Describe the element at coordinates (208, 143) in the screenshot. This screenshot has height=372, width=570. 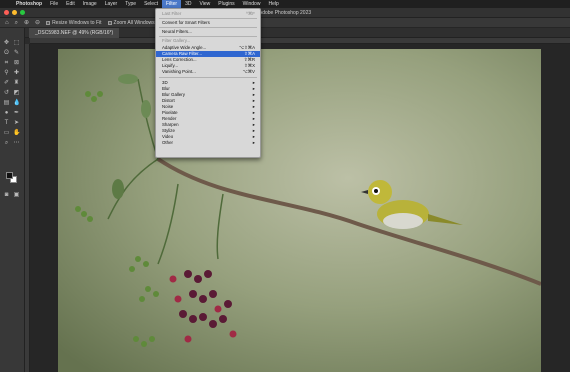
I see `menu-item-other: Other ▸` at that location.